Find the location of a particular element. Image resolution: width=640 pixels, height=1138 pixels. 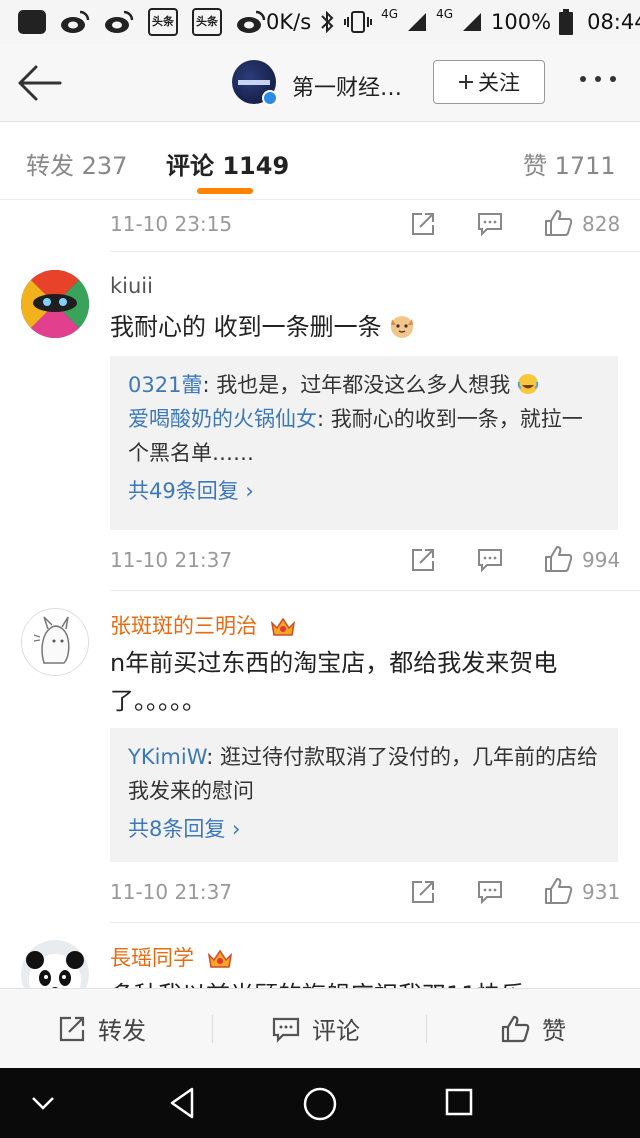

back-arrow-icon is located at coordinates (39, 83).